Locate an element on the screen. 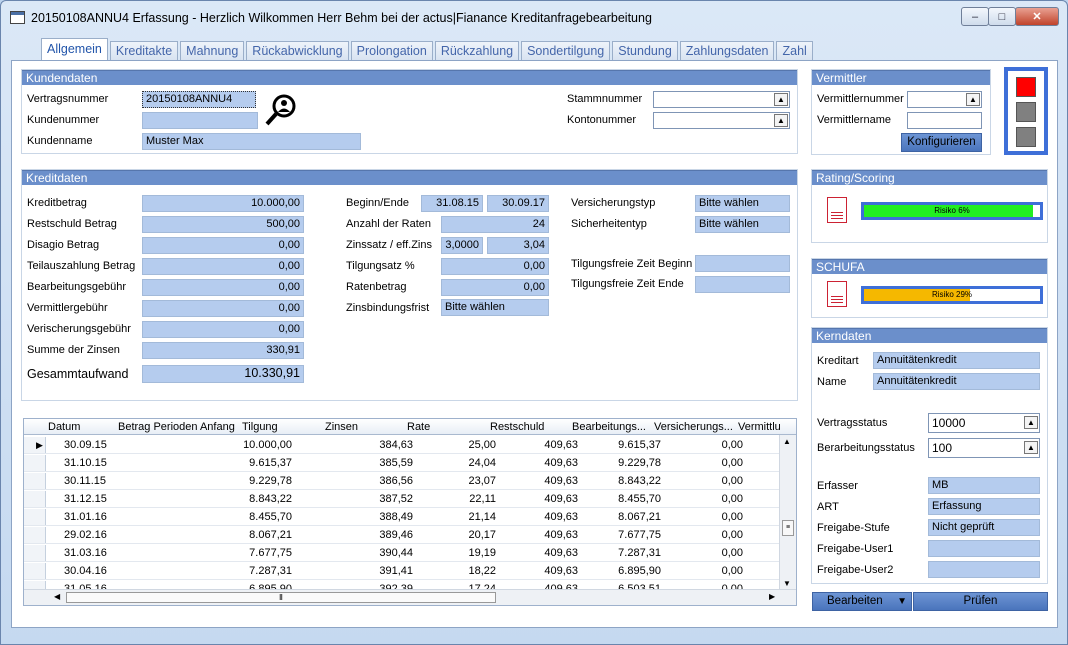  freigabe-user2-field is located at coordinates (984, 569).